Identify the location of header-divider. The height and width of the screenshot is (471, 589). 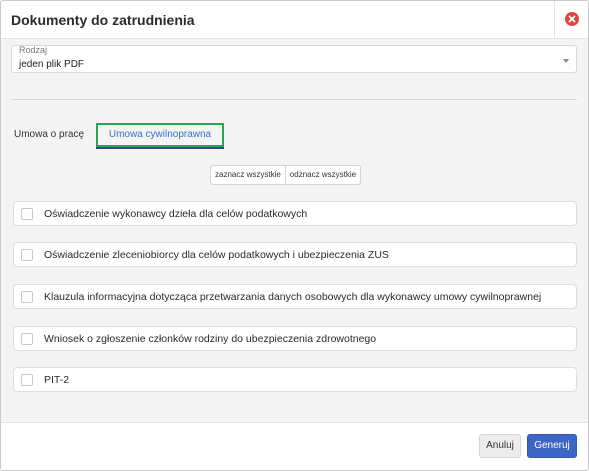
(554, 19).